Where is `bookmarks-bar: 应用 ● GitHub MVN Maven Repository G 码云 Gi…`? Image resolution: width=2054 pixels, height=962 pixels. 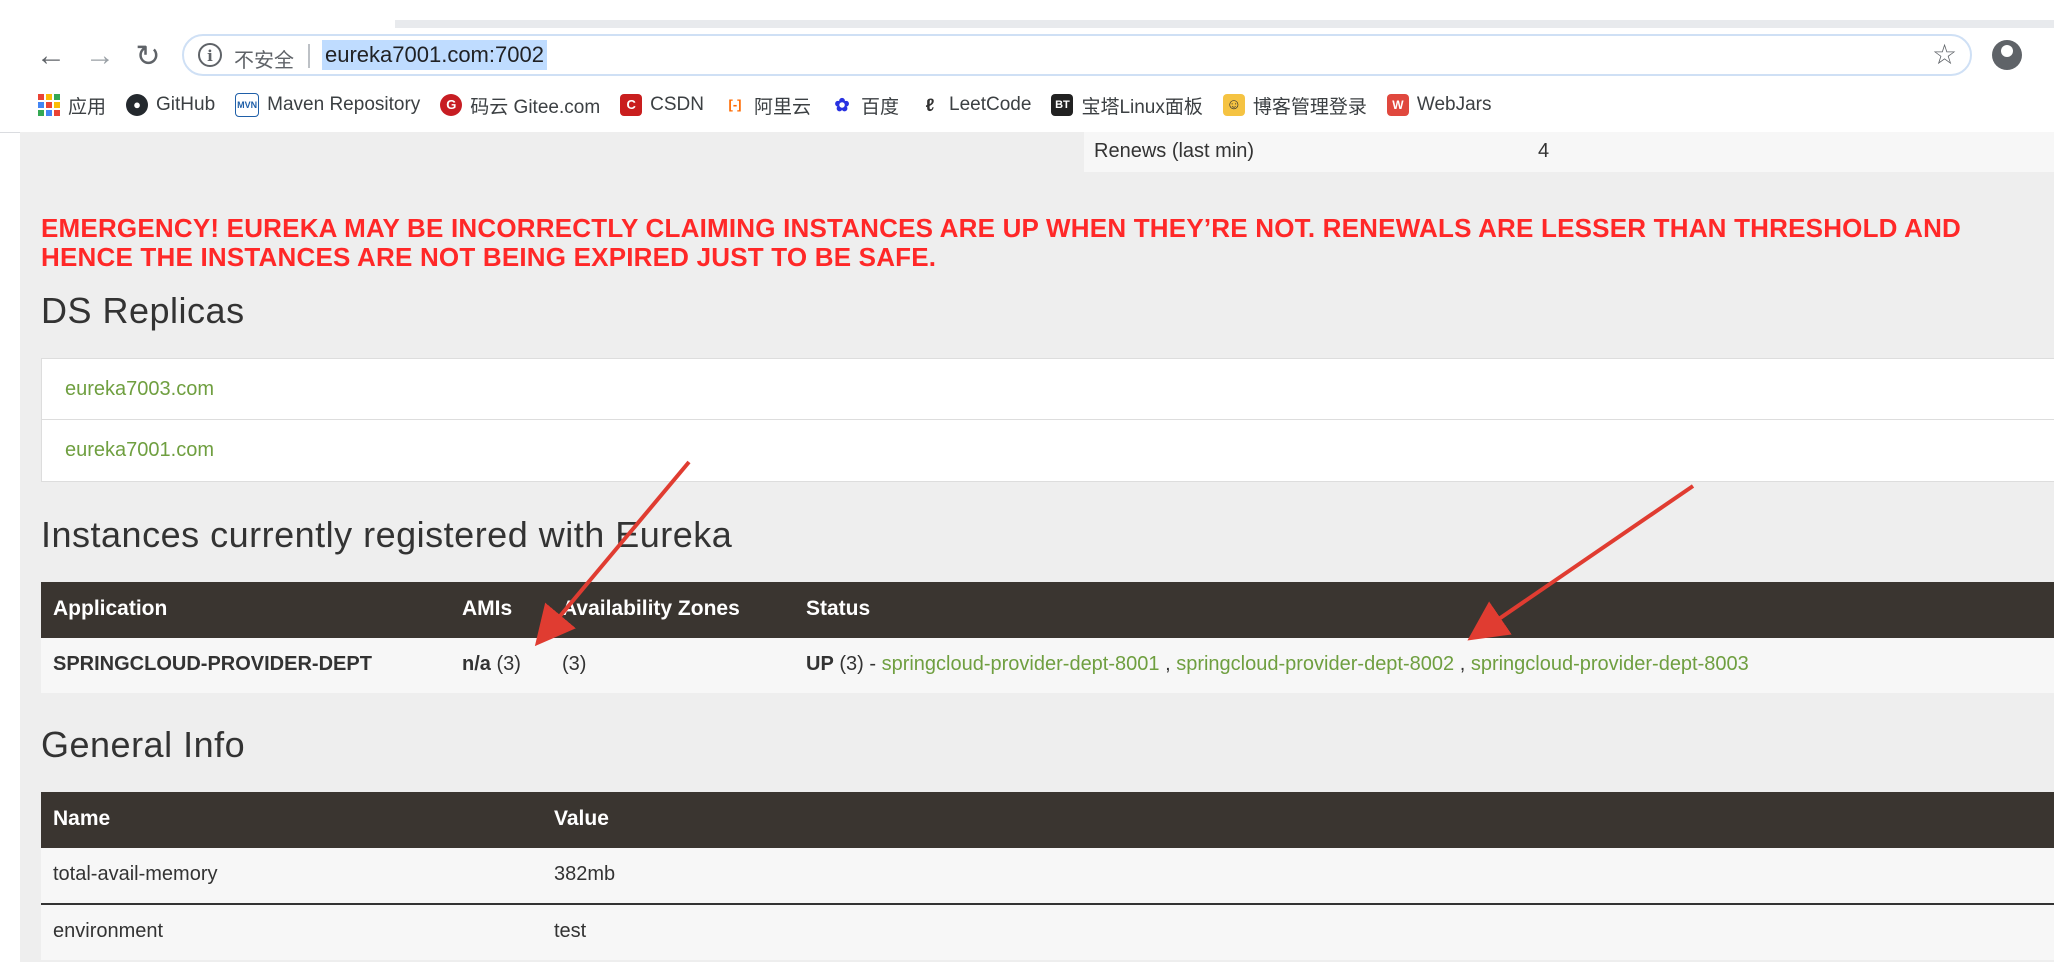
bookmarks-bar: 应用 ● GitHub MVN Maven Repository G 码云 Gi… is located at coordinates (765, 105).